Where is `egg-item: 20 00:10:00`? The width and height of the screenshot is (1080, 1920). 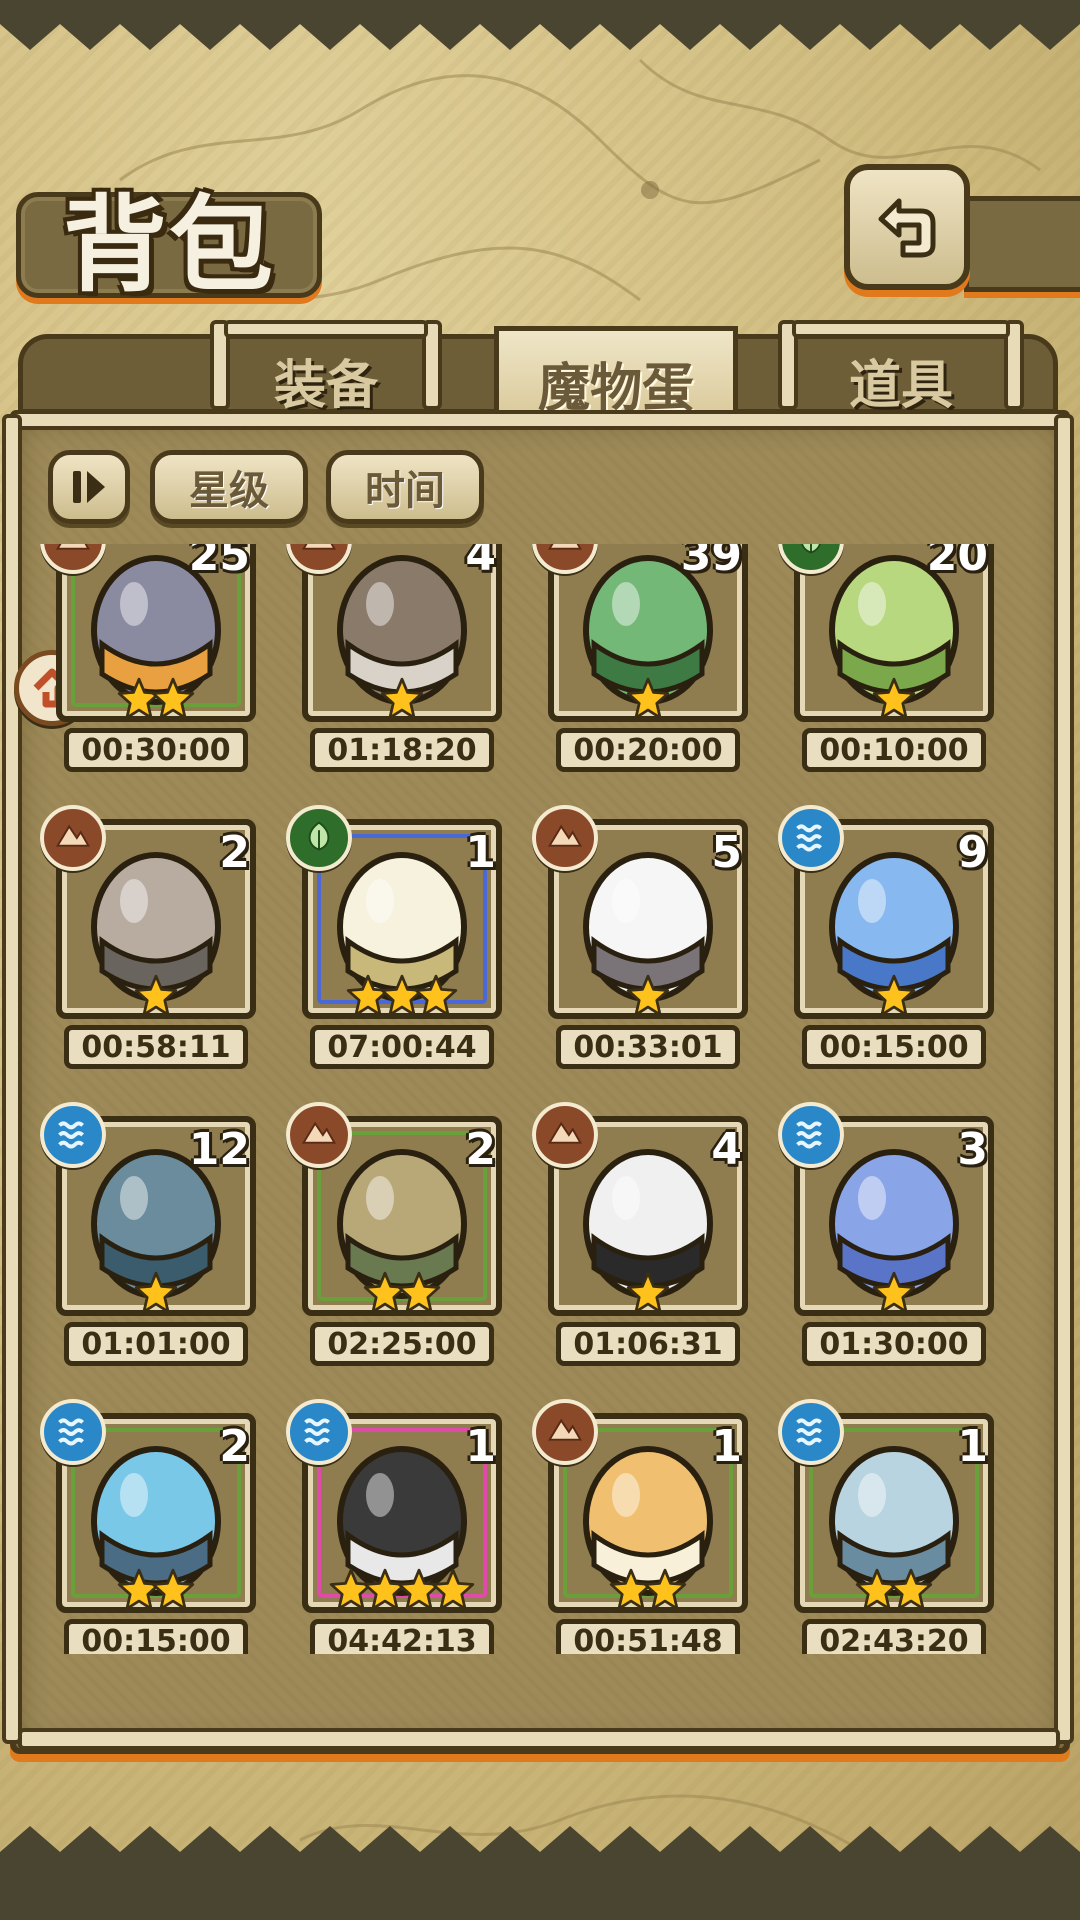 egg-item: 20 00:10:00 is located at coordinates (886, 663).